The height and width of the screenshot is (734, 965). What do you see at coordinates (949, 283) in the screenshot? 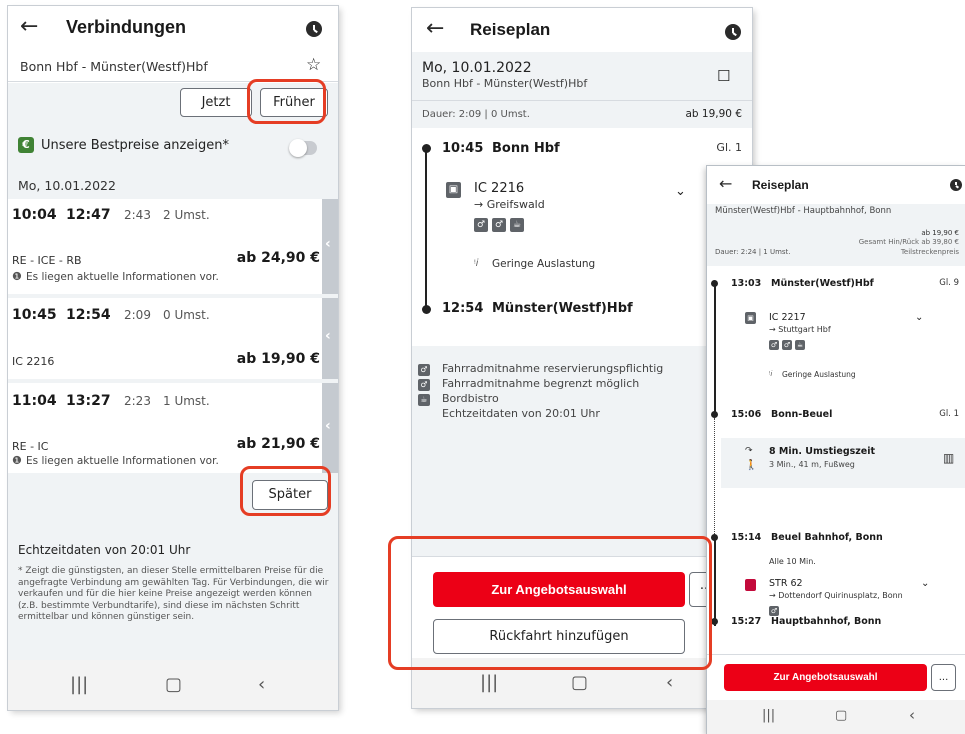
I see `stop-platform: Gl. 9` at bounding box center [949, 283].